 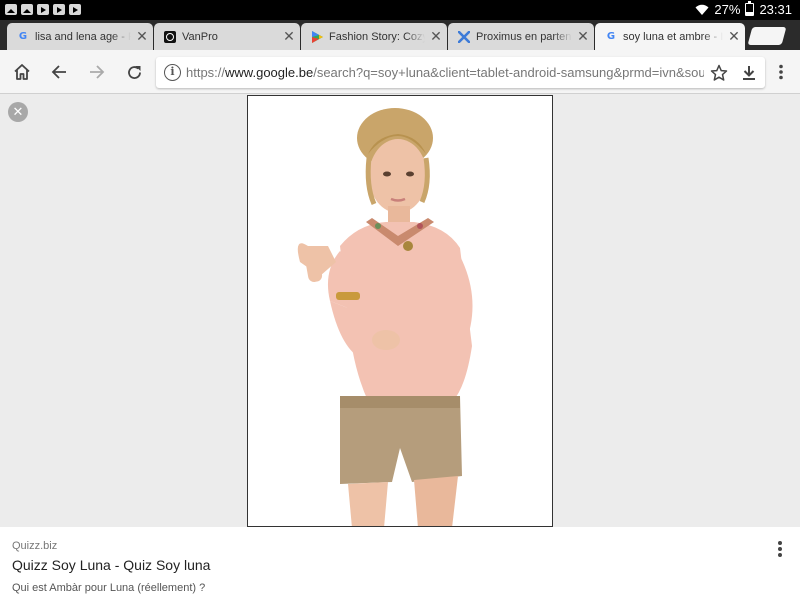 What do you see at coordinates (673, 36) in the screenshot?
I see `tab-title: soy luna et ambre - I` at bounding box center [673, 36].